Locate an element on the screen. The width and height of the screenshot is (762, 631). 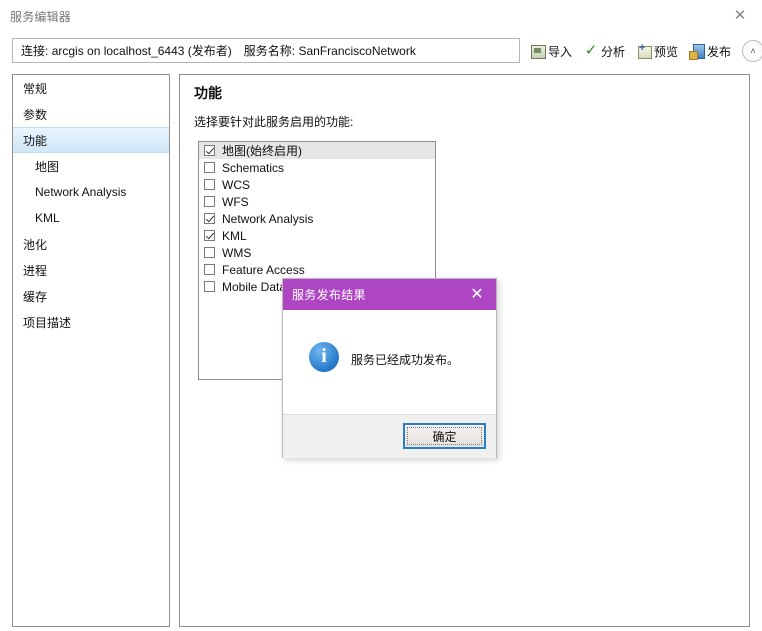
sidebar-item: 常规 is located at coordinates (91, 88).